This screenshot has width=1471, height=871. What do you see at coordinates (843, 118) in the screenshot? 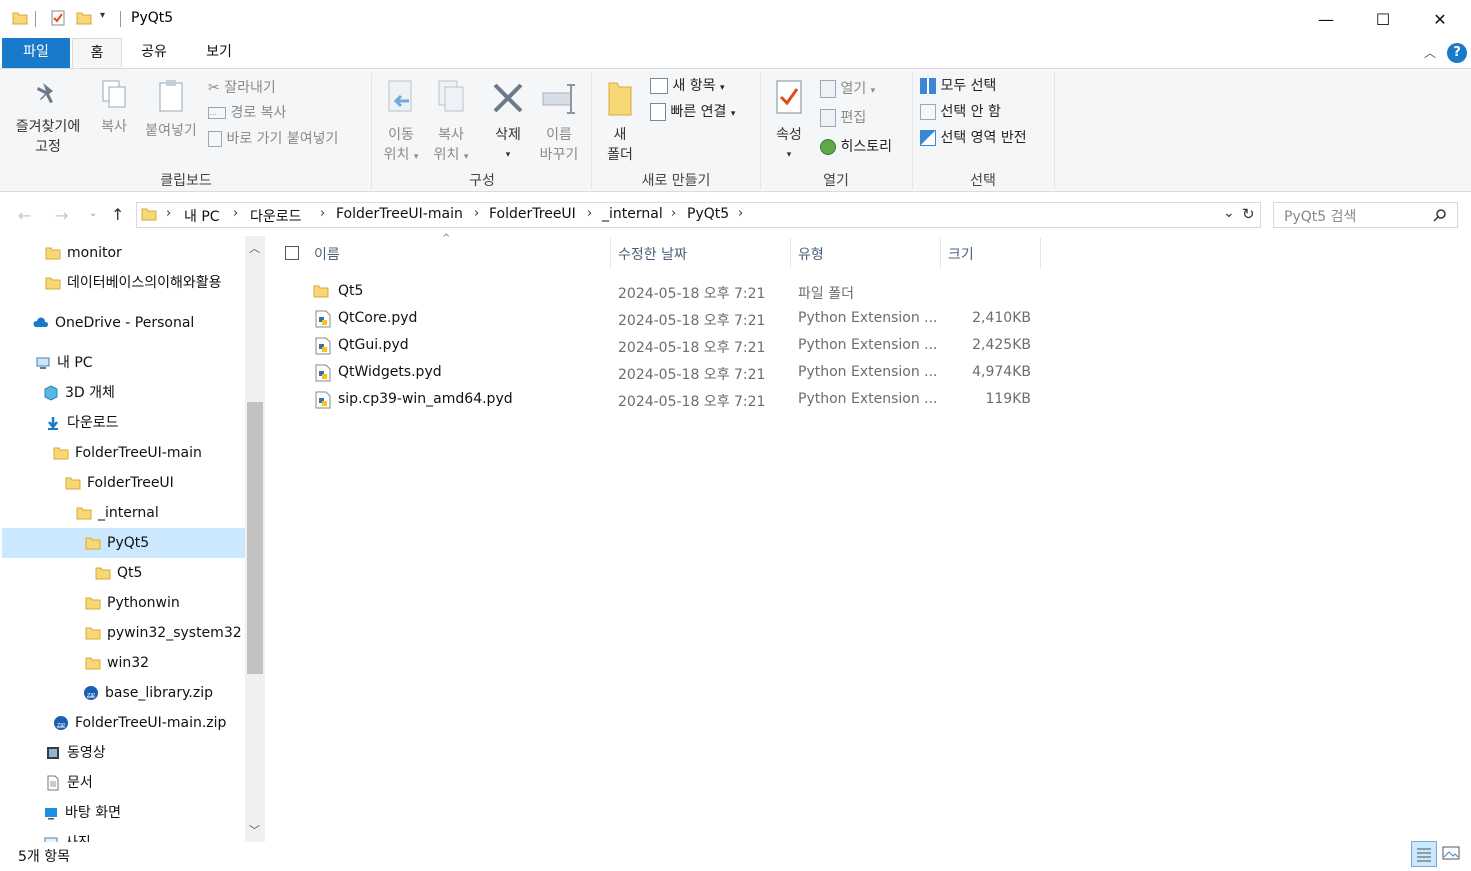
I see `edit-button: 편집` at bounding box center [843, 118].